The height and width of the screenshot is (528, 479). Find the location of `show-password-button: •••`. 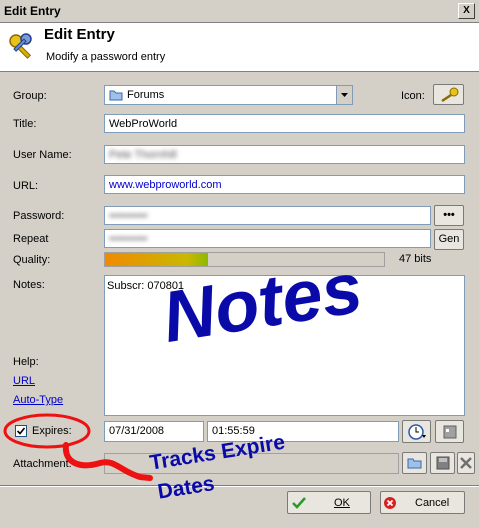

show-password-button: ••• is located at coordinates (449, 215).